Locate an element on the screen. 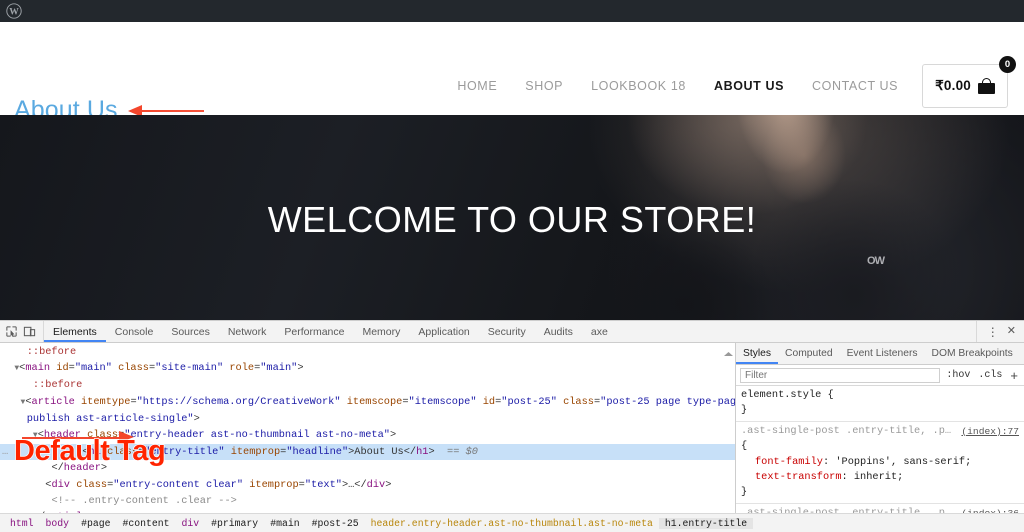 Image resolution: width=1024 pixels, height=532 pixels. tab-sources: Sources is located at coordinates (190, 331).